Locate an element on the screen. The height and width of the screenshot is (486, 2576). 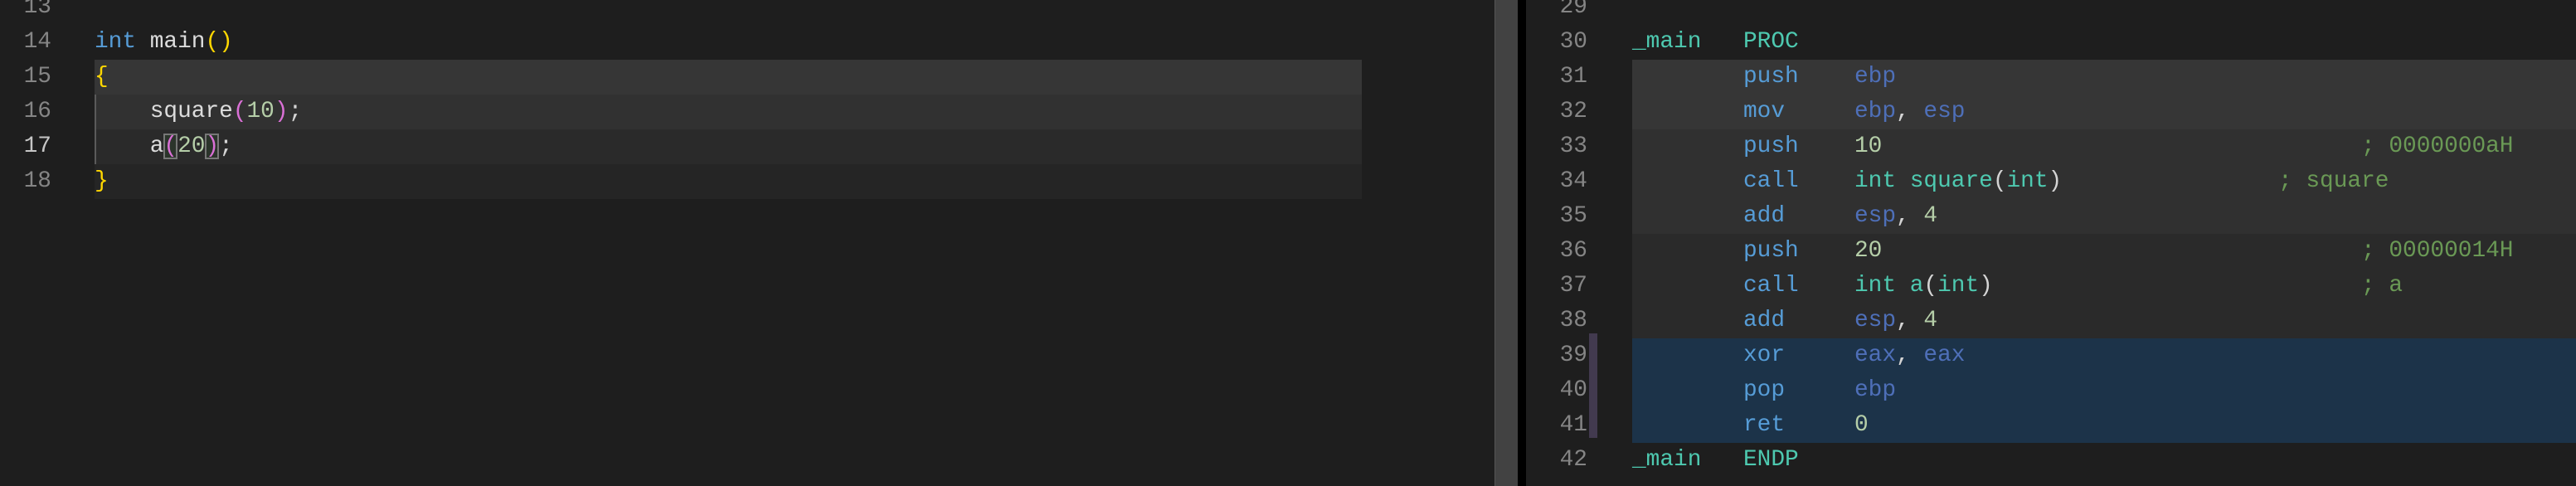
line-number: 33 is located at coordinates (1573, 146).